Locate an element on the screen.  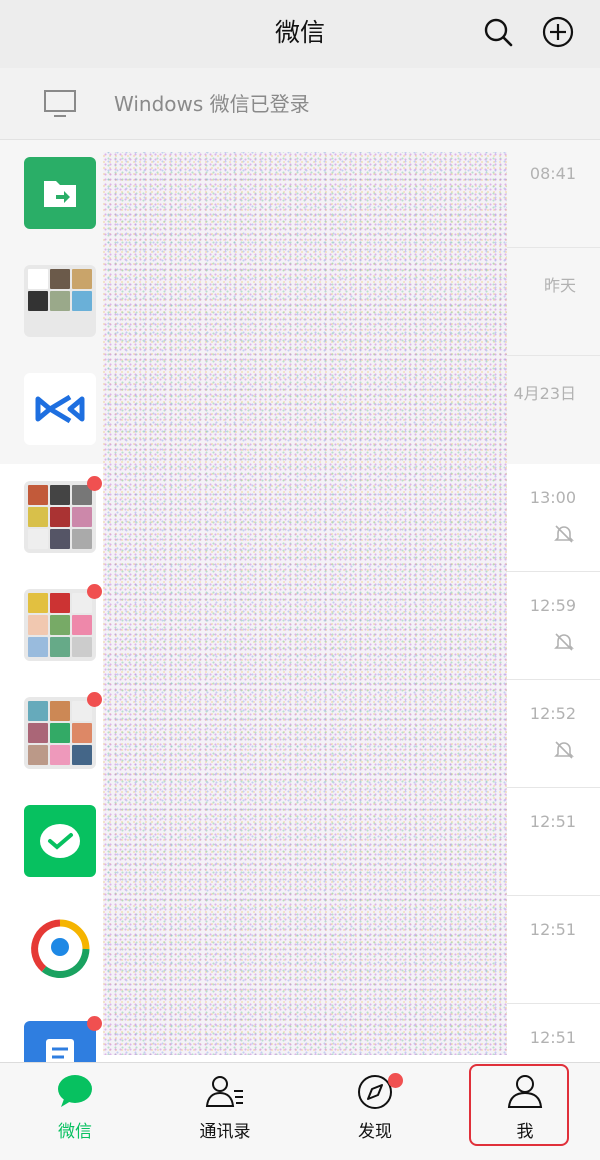
news-icon is located at coordinates (60, 949).